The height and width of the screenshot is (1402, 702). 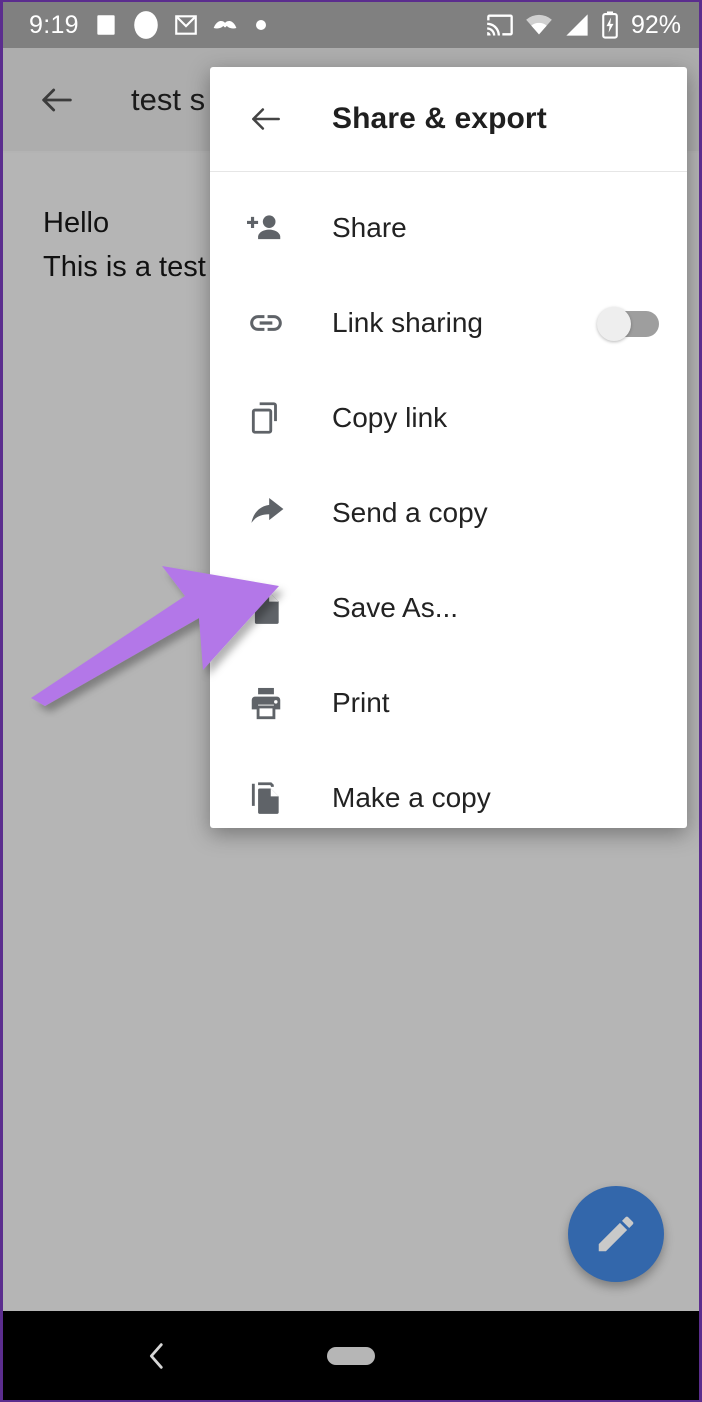 I want to click on wifi-icon, so click(x=539, y=25).